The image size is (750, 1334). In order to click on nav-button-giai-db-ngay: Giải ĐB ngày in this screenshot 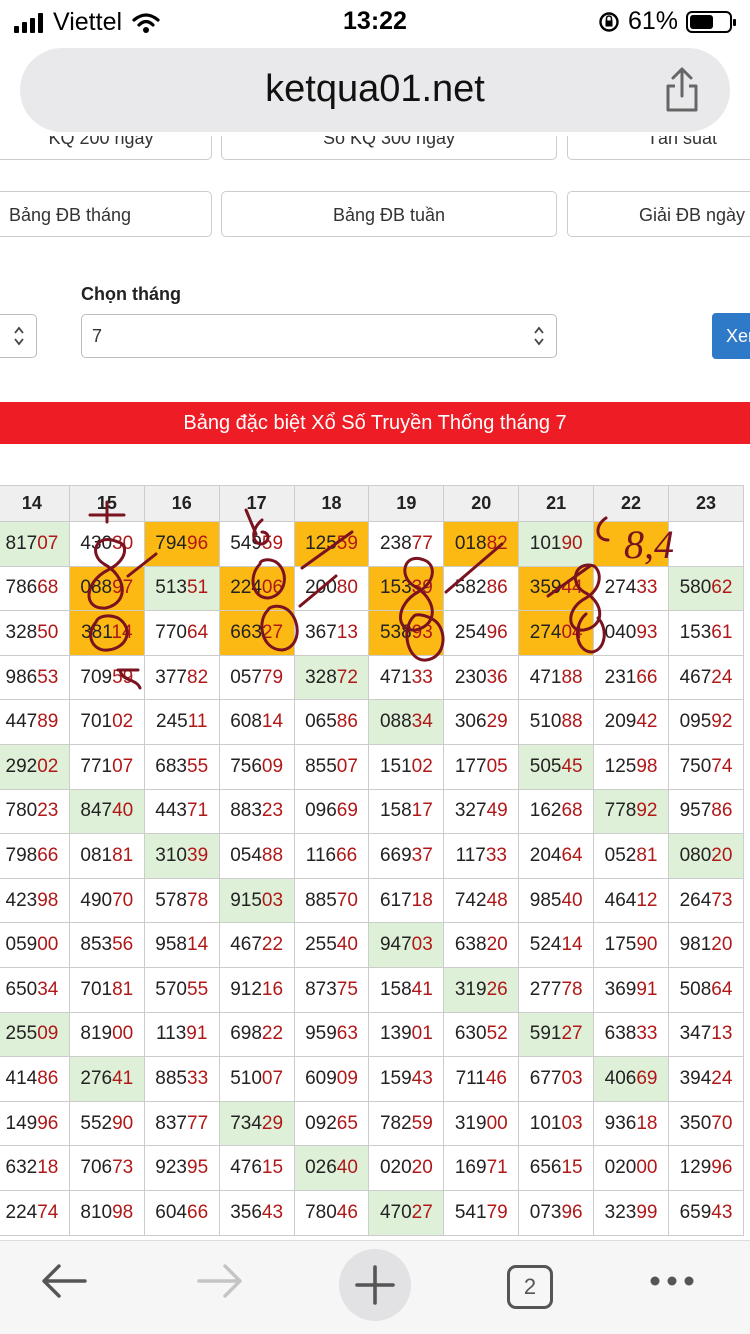, I will do `click(658, 214)`.